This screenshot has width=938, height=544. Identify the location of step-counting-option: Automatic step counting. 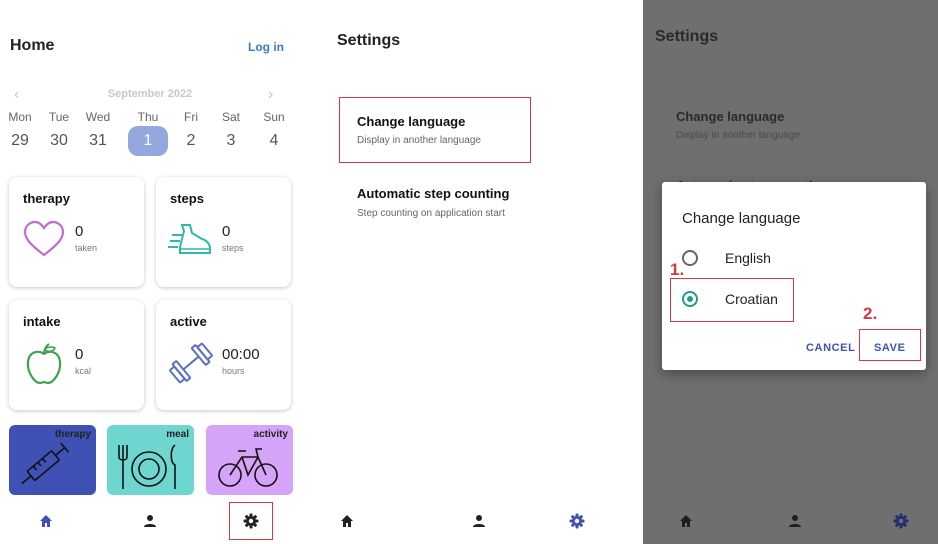
(433, 193).